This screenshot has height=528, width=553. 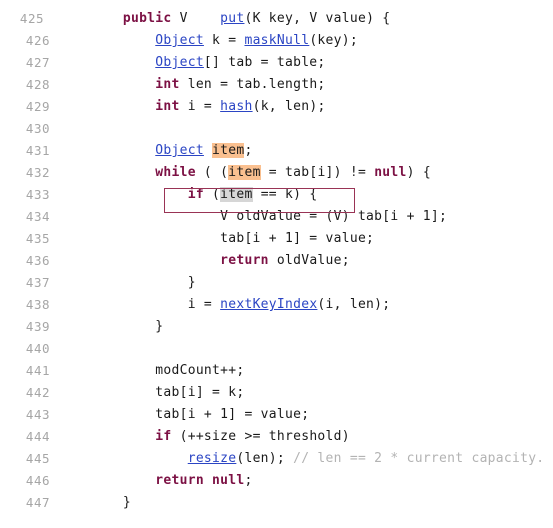 What do you see at coordinates (147, 18) in the screenshot?
I see `code-keyword: public` at bounding box center [147, 18].